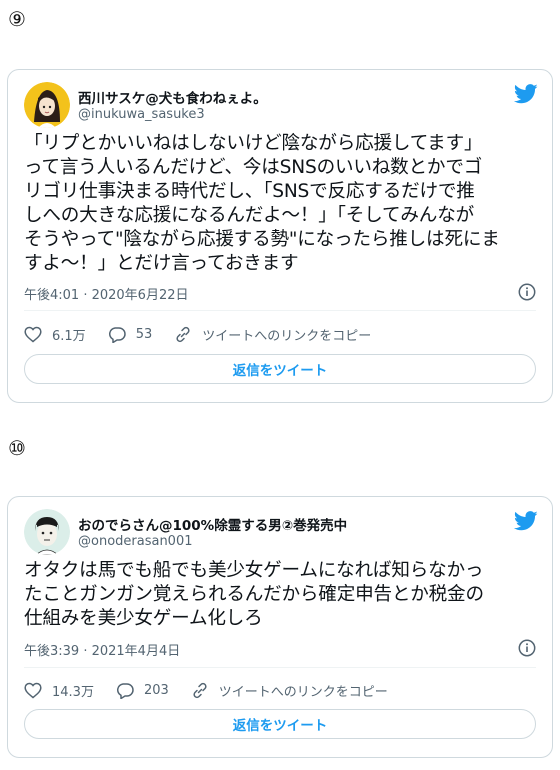  What do you see at coordinates (135, 541) in the screenshot?
I see `author-handle: @onoderasan001` at bounding box center [135, 541].